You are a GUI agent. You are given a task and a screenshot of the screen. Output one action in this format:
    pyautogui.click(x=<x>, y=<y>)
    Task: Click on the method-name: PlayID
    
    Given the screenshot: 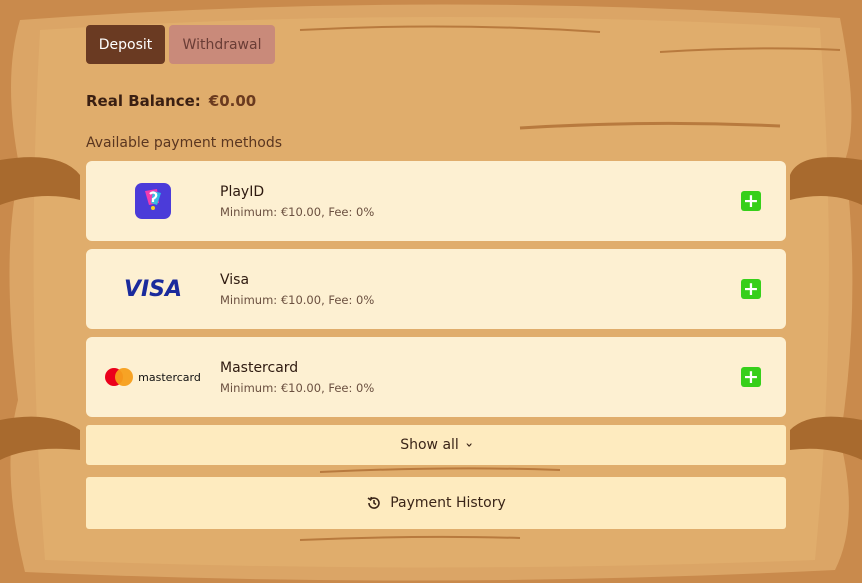 What is the action you would take?
    pyautogui.click(x=242, y=192)
    